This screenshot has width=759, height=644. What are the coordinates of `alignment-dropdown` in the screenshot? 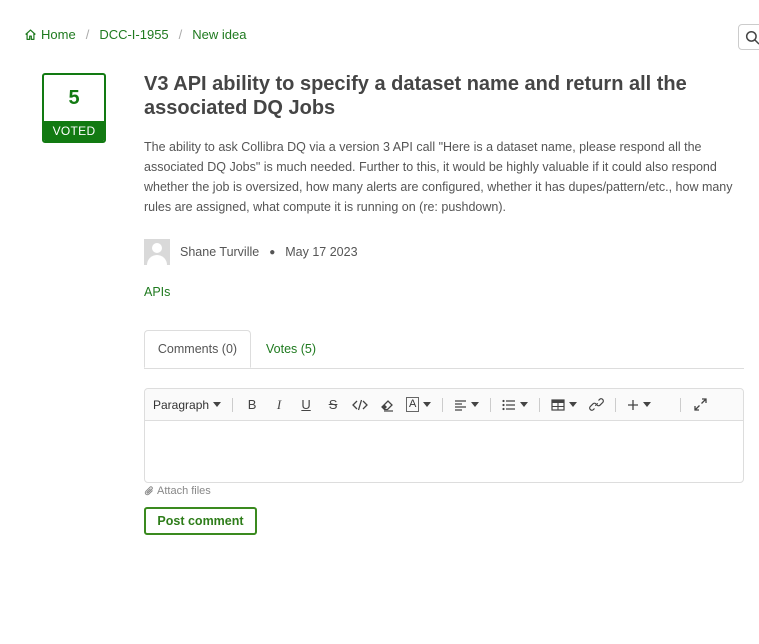 It's located at (467, 405).